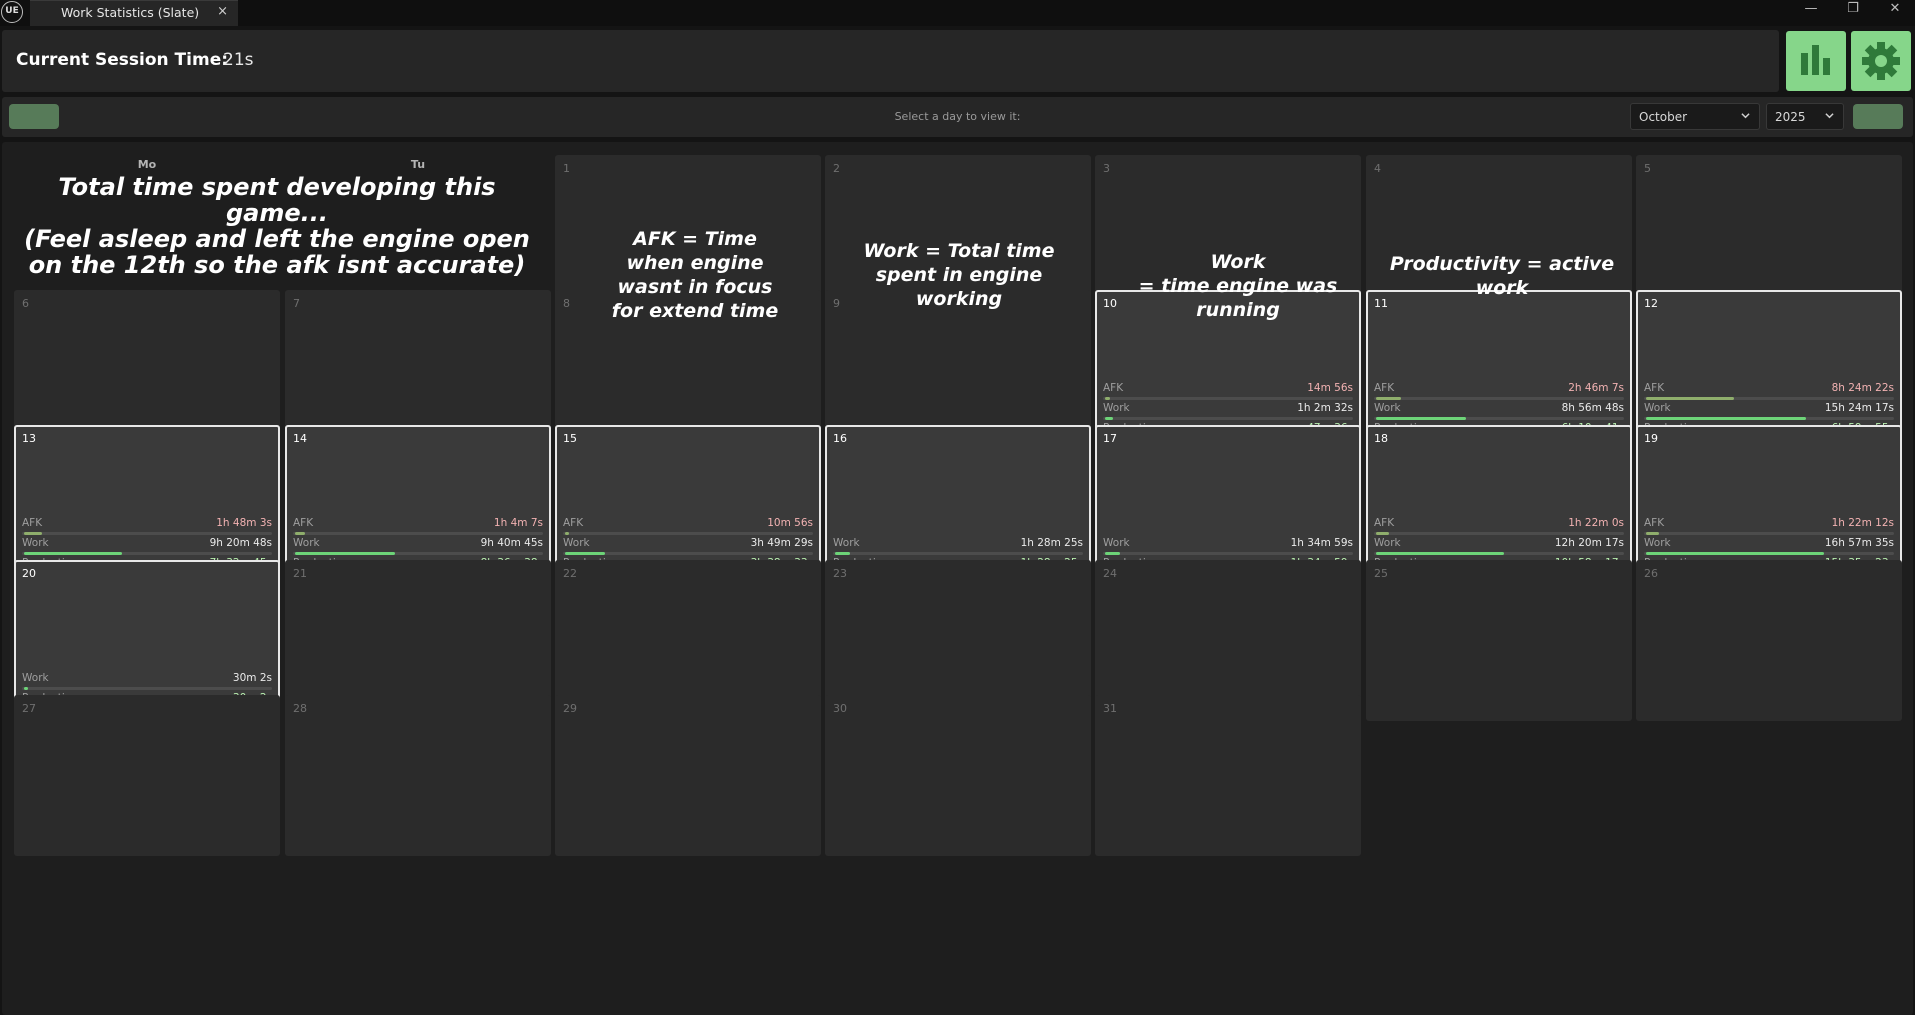  What do you see at coordinates (890, 61) in the screenshot?
I see `session-header: Current Session Time: 21s` at bounding box center [890, 61].